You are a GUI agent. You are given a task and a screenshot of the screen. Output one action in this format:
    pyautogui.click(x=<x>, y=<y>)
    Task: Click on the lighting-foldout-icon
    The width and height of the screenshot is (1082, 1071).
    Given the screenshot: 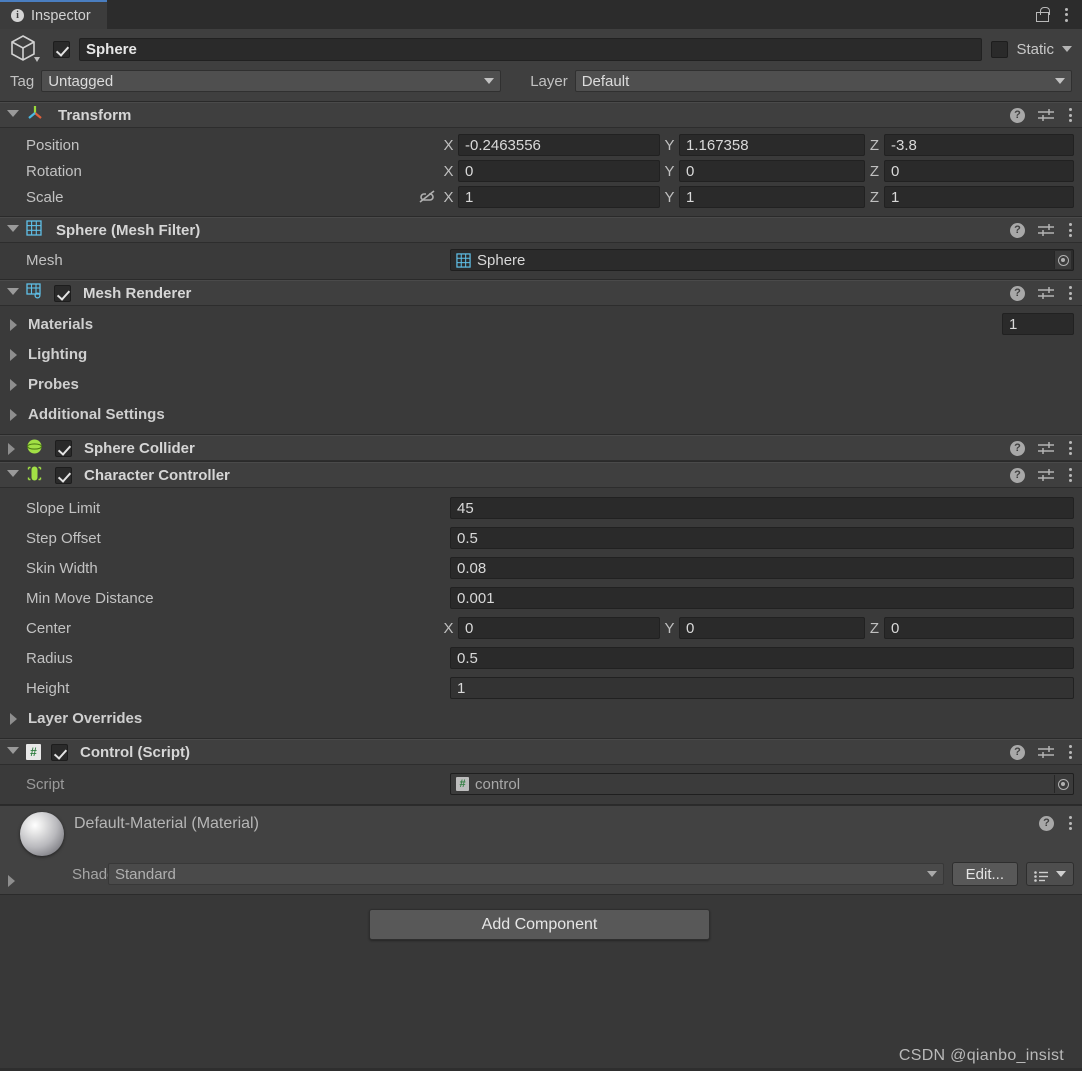 What is the action you would take?
    pyautogui.click(x=14, y=354)
    